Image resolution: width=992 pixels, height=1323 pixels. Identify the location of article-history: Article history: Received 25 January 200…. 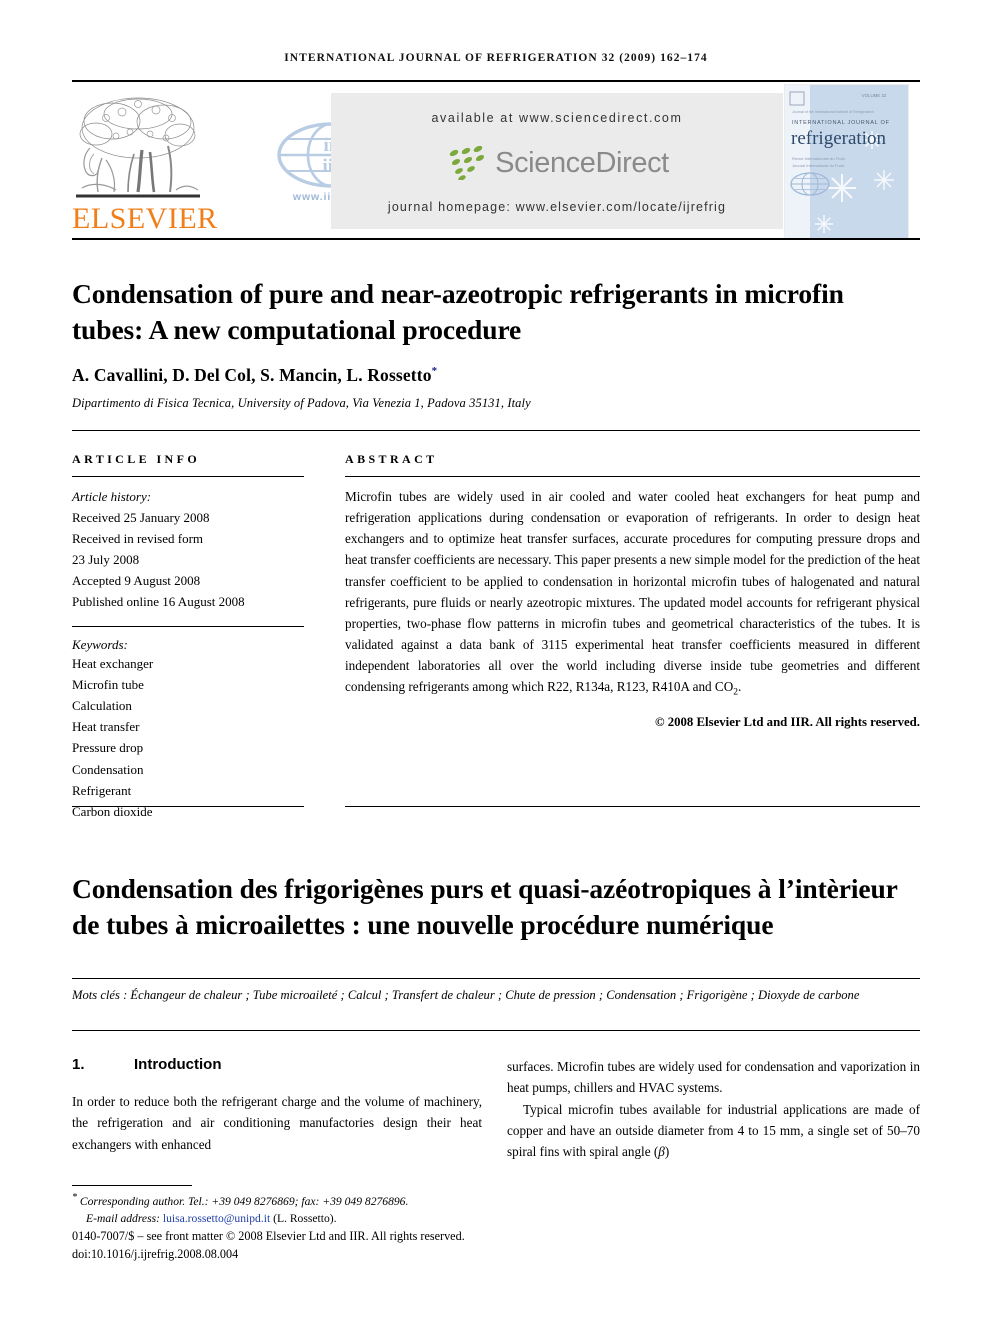
(188, 549).